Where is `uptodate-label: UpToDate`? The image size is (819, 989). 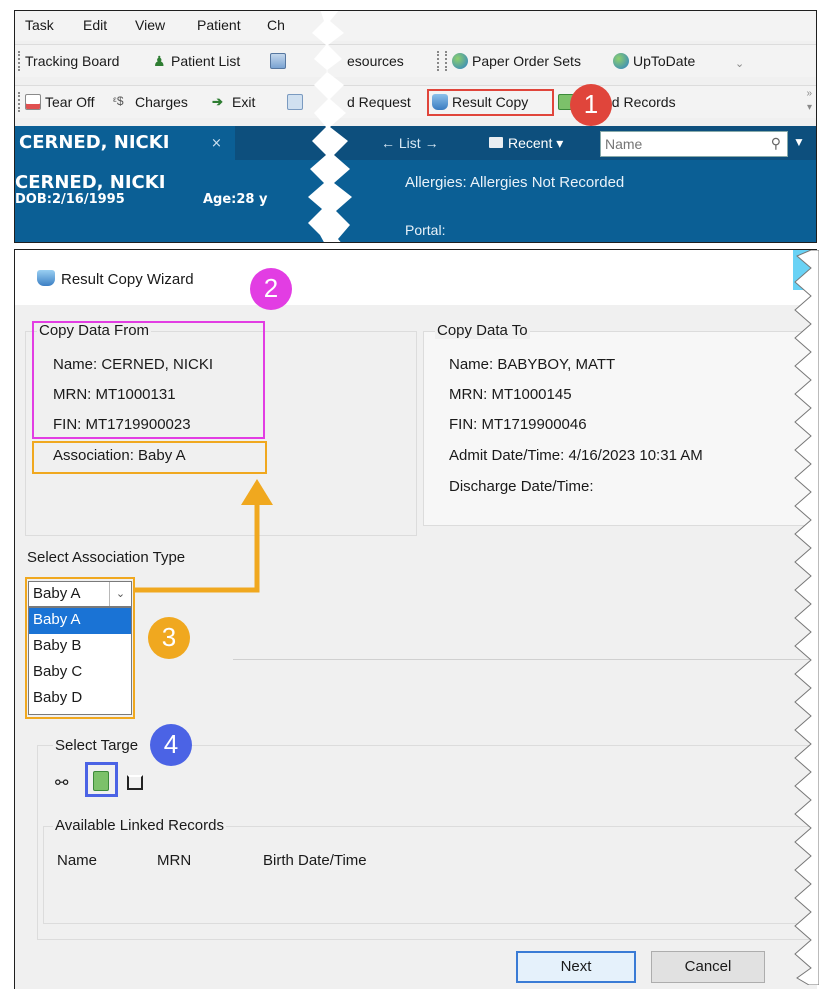 uptodate-label: UpToDate is located at coordinates (664, 61).